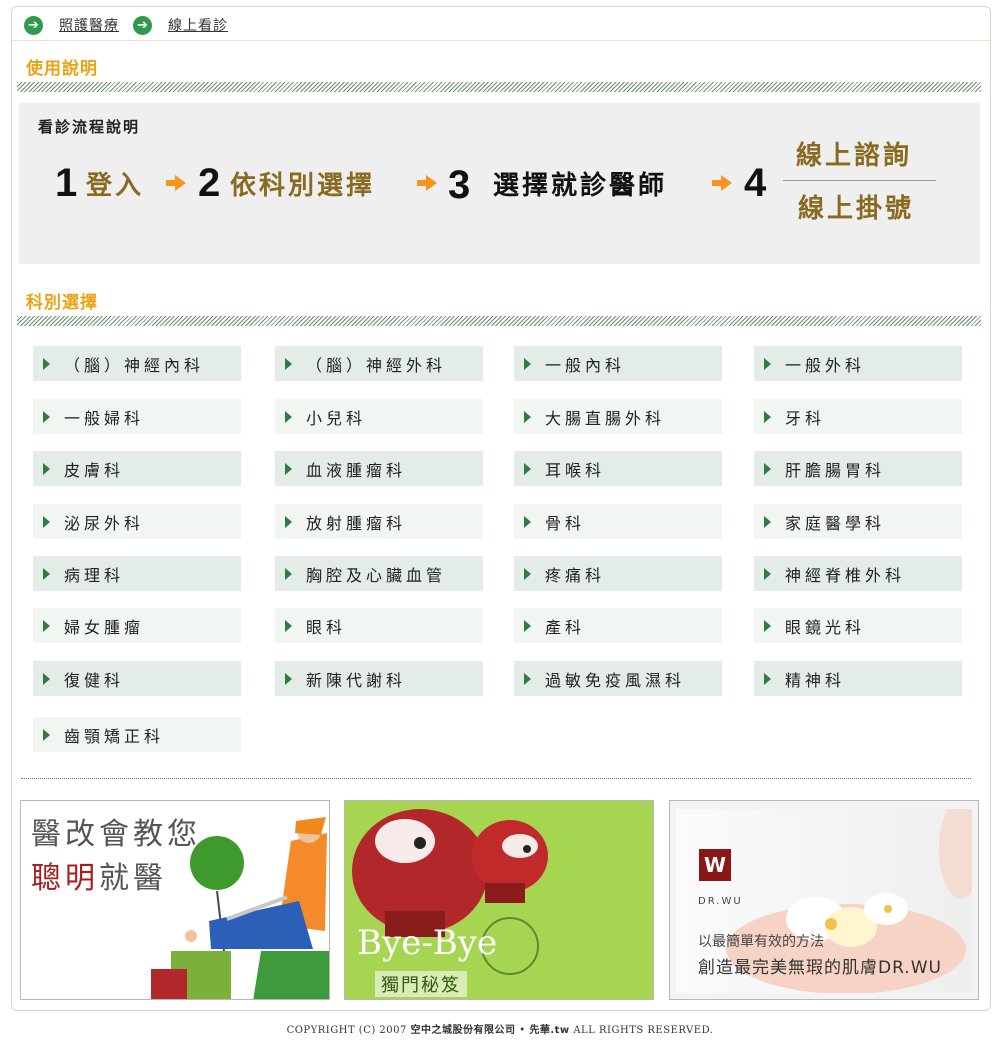 The height and width of the screenshot is (1047, 1000). What do you see at coordinates (845, 574) in the screenshot?
I see `department-label: 神經脊椎外科` at bounding box center [845, 574].